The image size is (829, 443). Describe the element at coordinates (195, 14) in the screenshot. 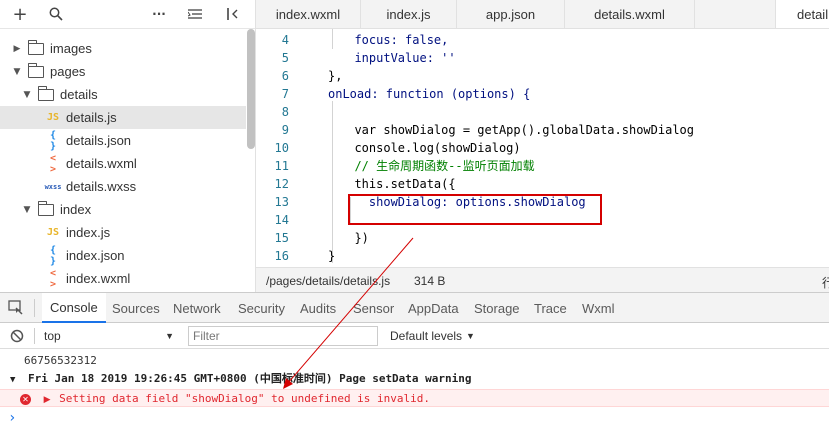

I see `sort-icon` at that location.